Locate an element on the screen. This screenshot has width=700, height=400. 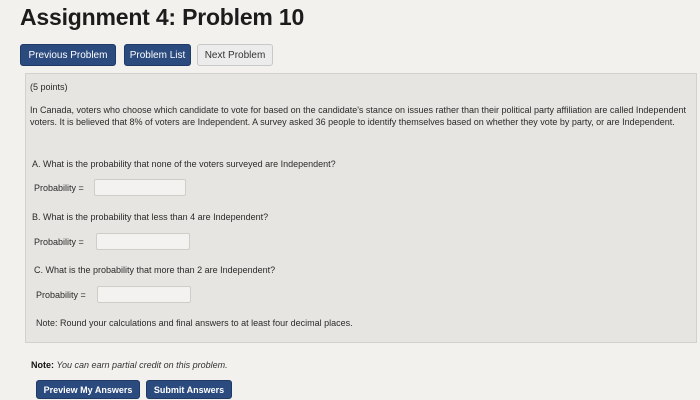
submit-answers-button: Submit Answers is located at coordinates (189, 389).